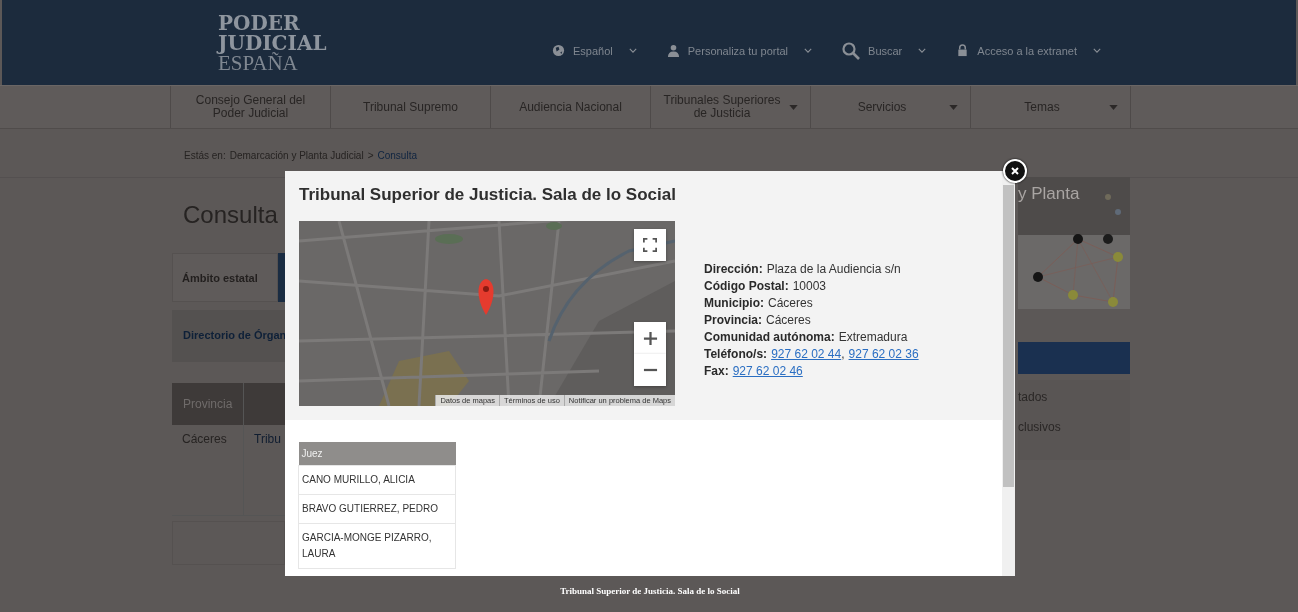  What do you see at coordinates (318, 62) in the screenshot?
I see `logo-text: ESPAÑA` at bounding box center [318, 62].